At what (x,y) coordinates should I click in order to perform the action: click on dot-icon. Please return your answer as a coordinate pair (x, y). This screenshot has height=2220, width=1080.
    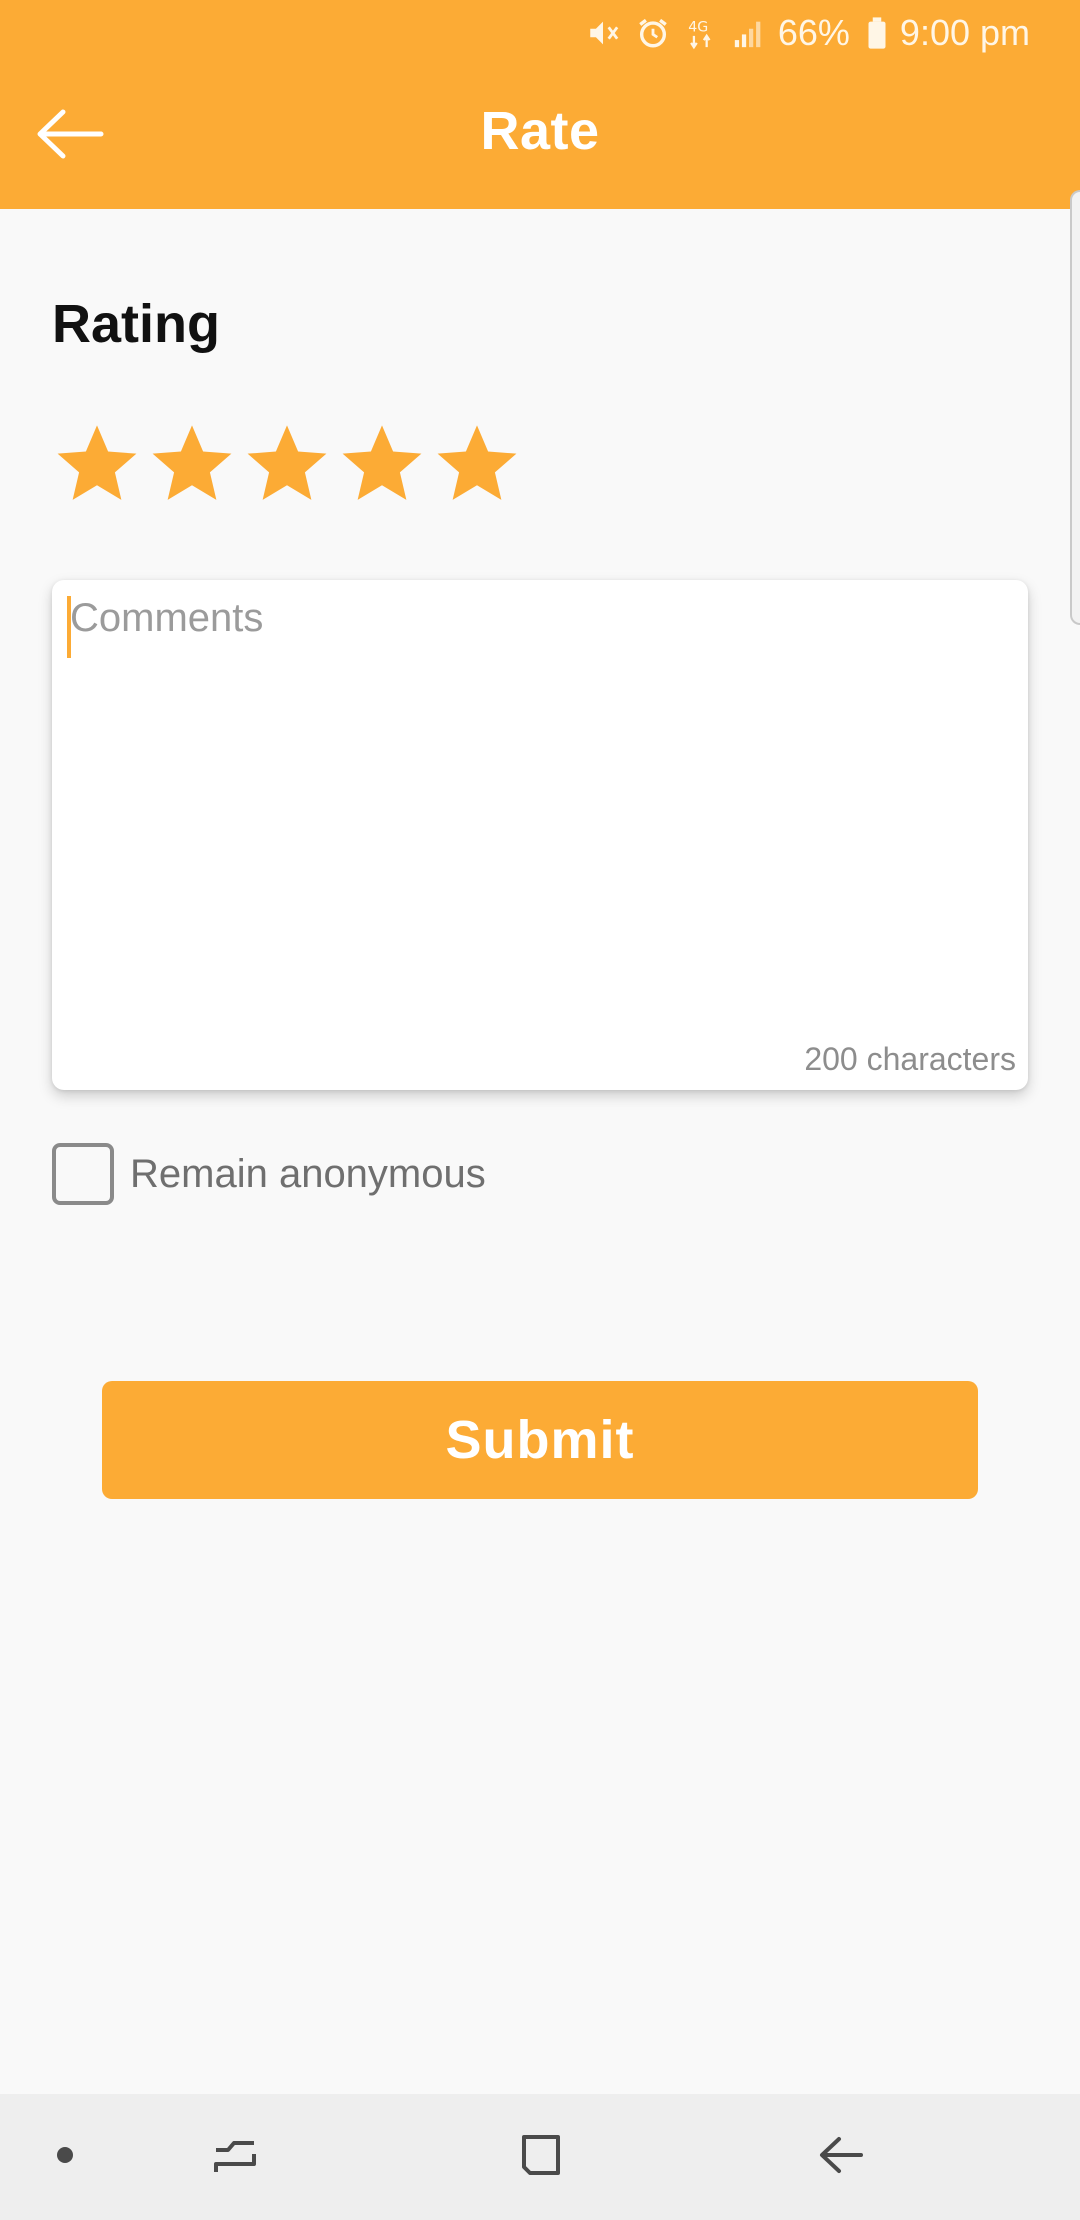
    Looking at the image, I should click on (65, 2157).